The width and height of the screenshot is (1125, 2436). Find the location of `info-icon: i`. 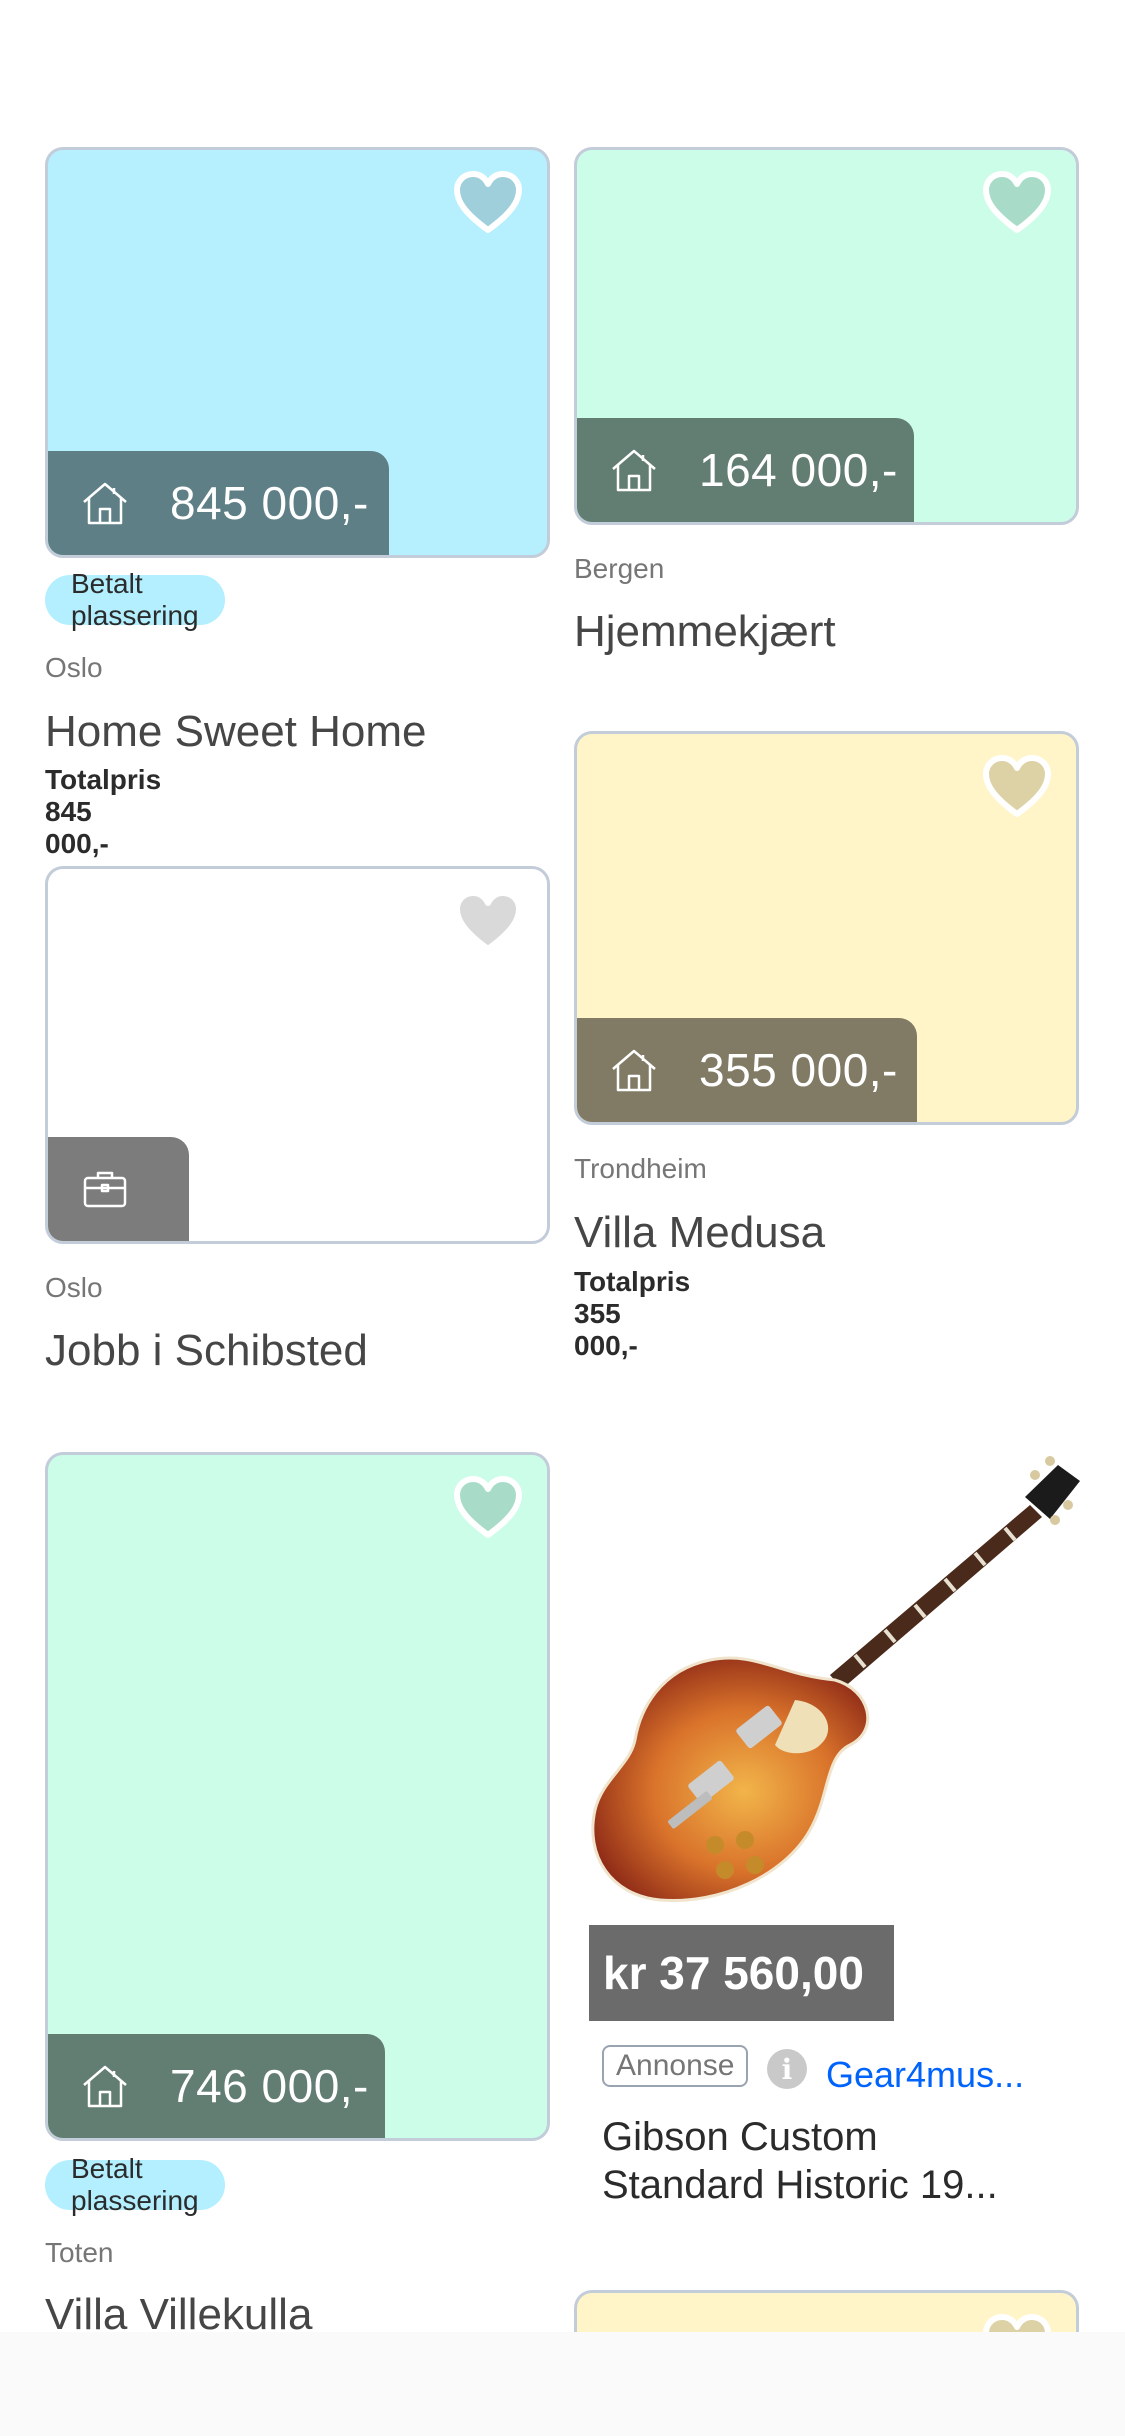

info-icon: i is located at coordinates (787, 2069).